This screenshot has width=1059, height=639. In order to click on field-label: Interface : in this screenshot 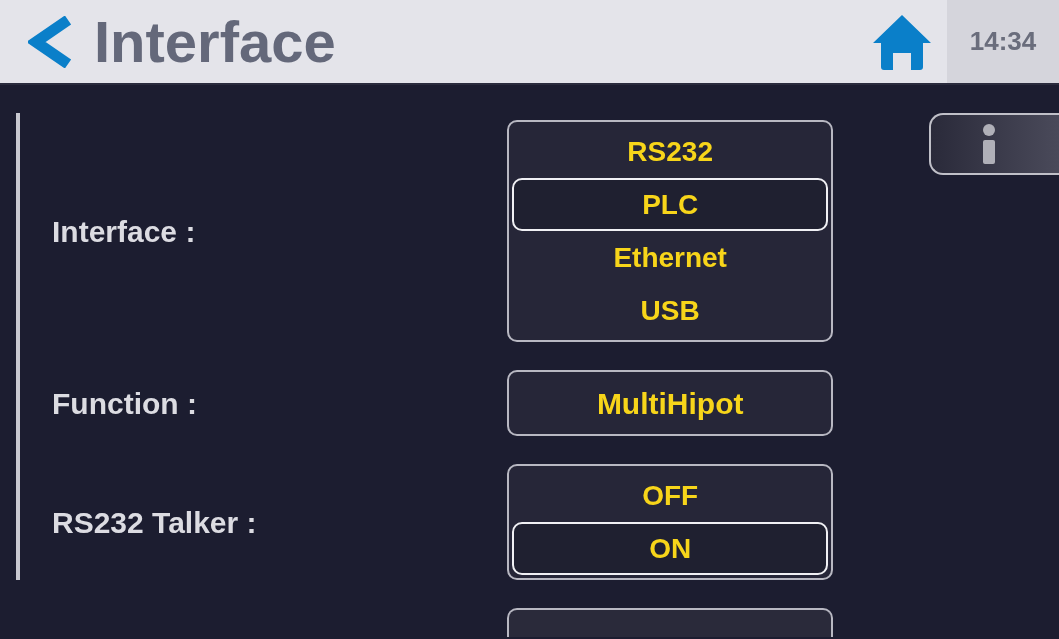, I will do `click(124, 231)`.